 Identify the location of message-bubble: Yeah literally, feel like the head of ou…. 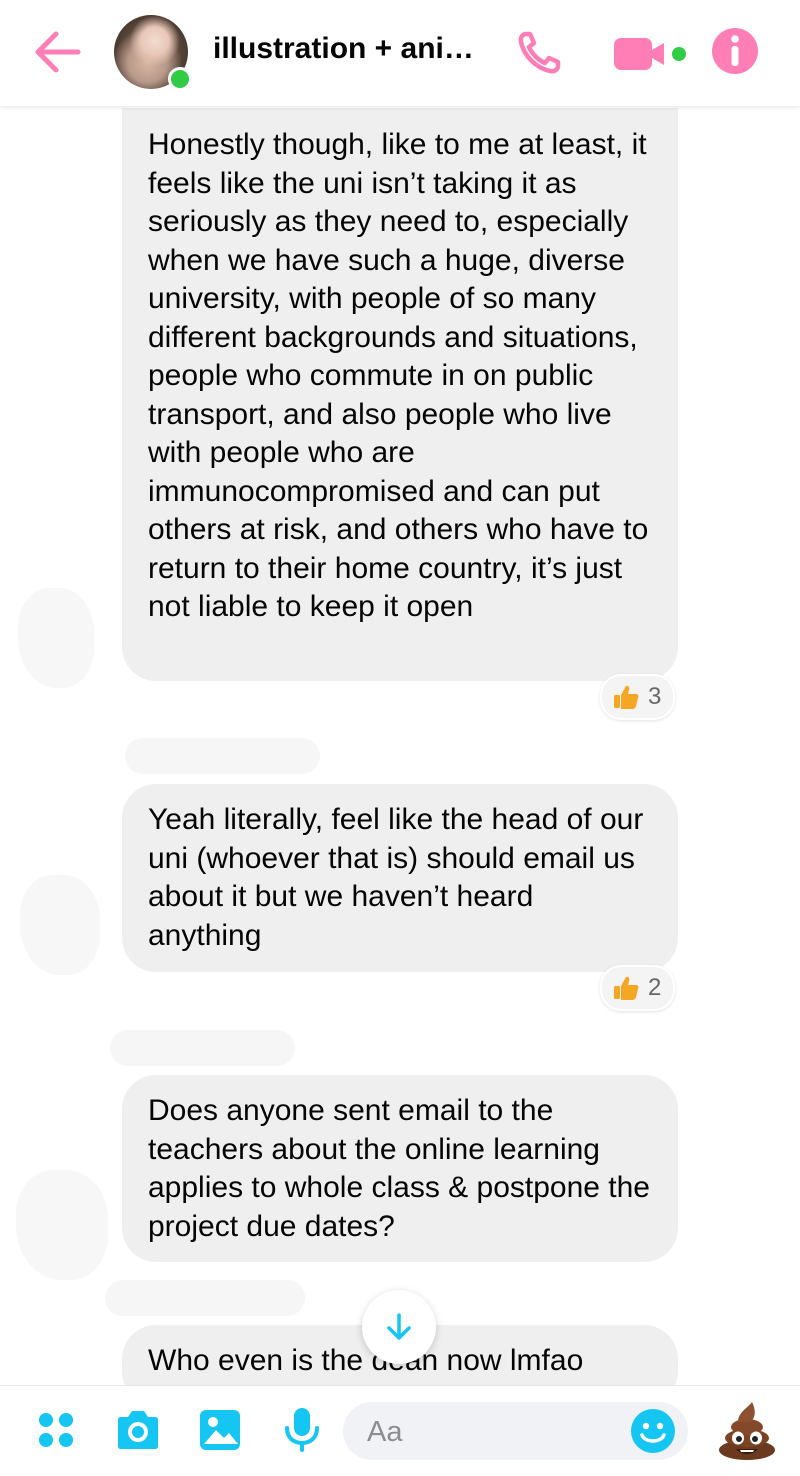
(400, 878).